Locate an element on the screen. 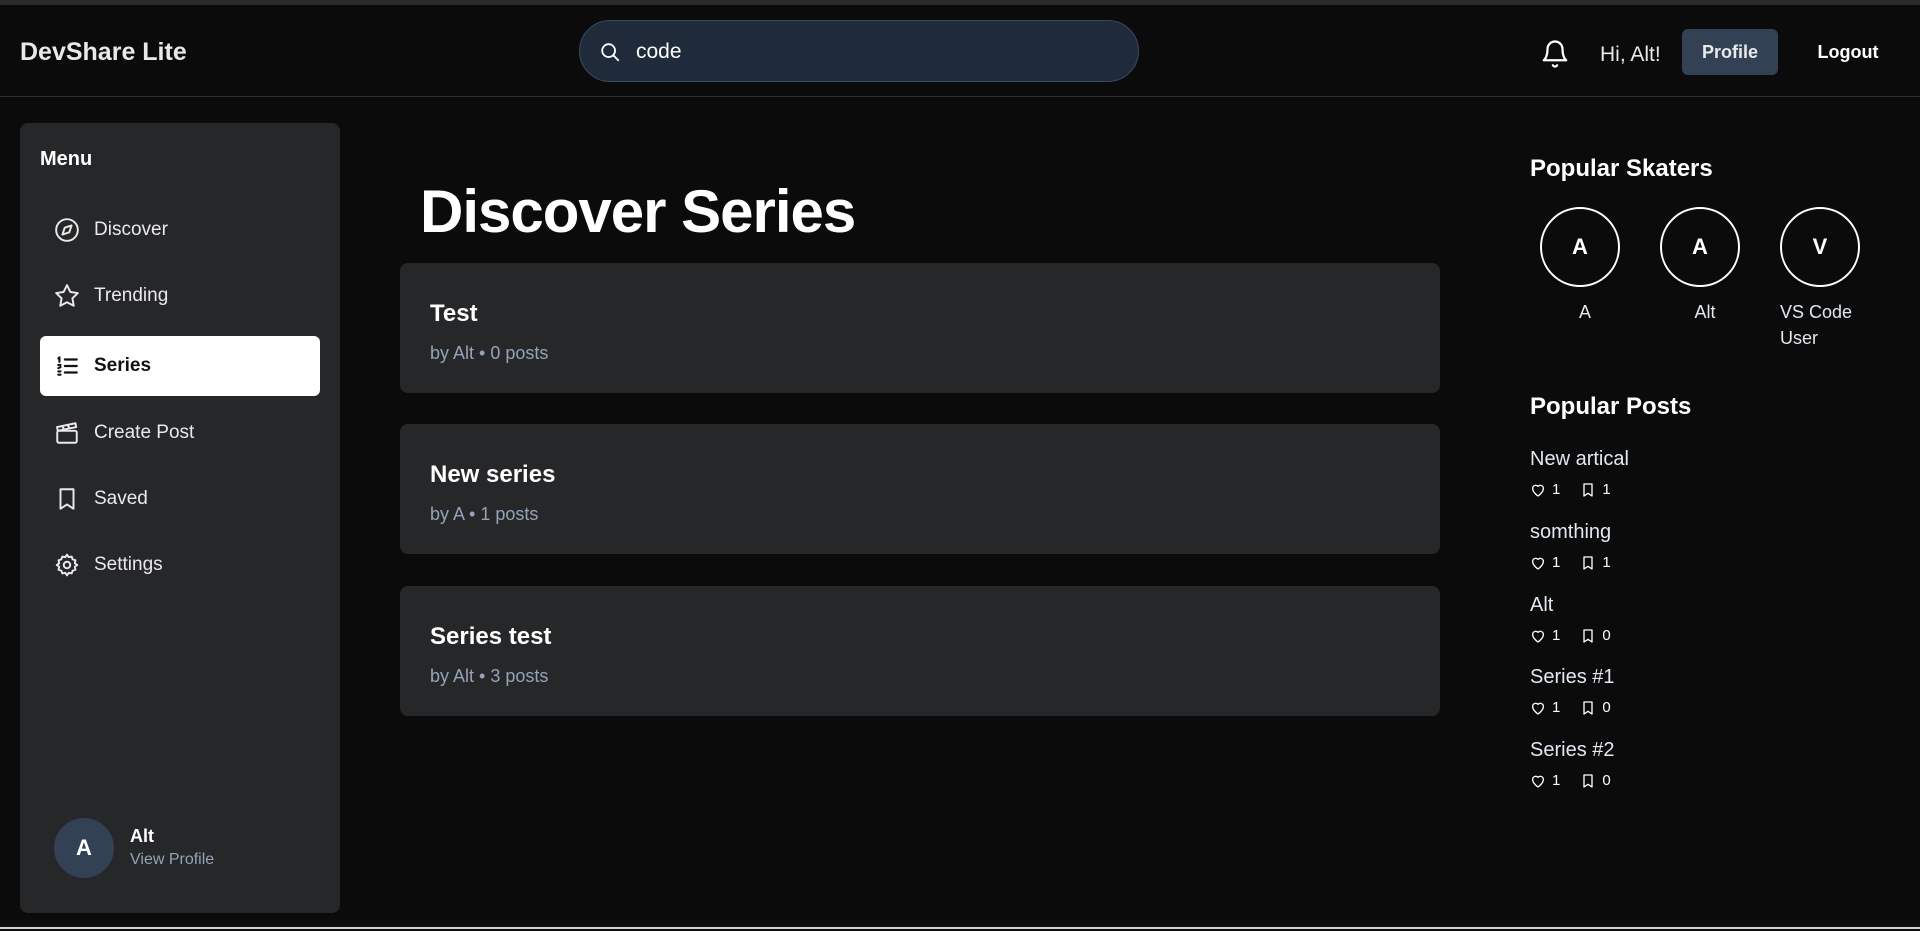 The height and width of the screenshot is (931, 1920). top-bar: DevShare Lite Hi, Alt! Profile Logout is located at coordinates (960, 51).